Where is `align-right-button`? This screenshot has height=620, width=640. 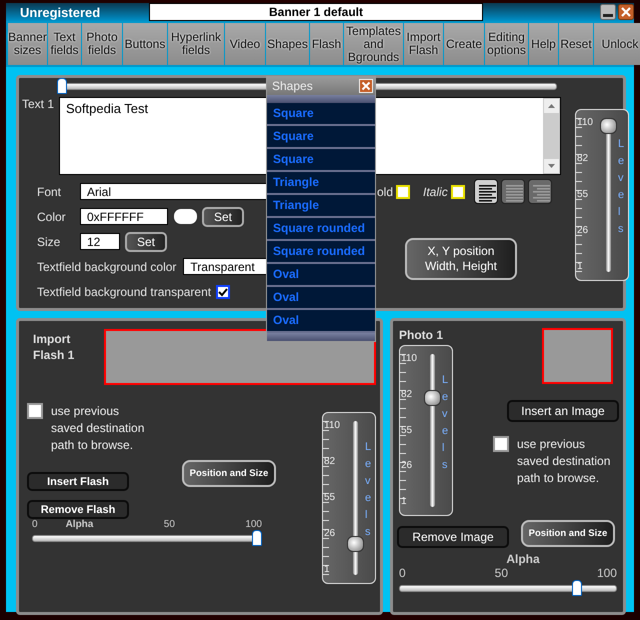
align-right-button is located at coordinates (540, 191).